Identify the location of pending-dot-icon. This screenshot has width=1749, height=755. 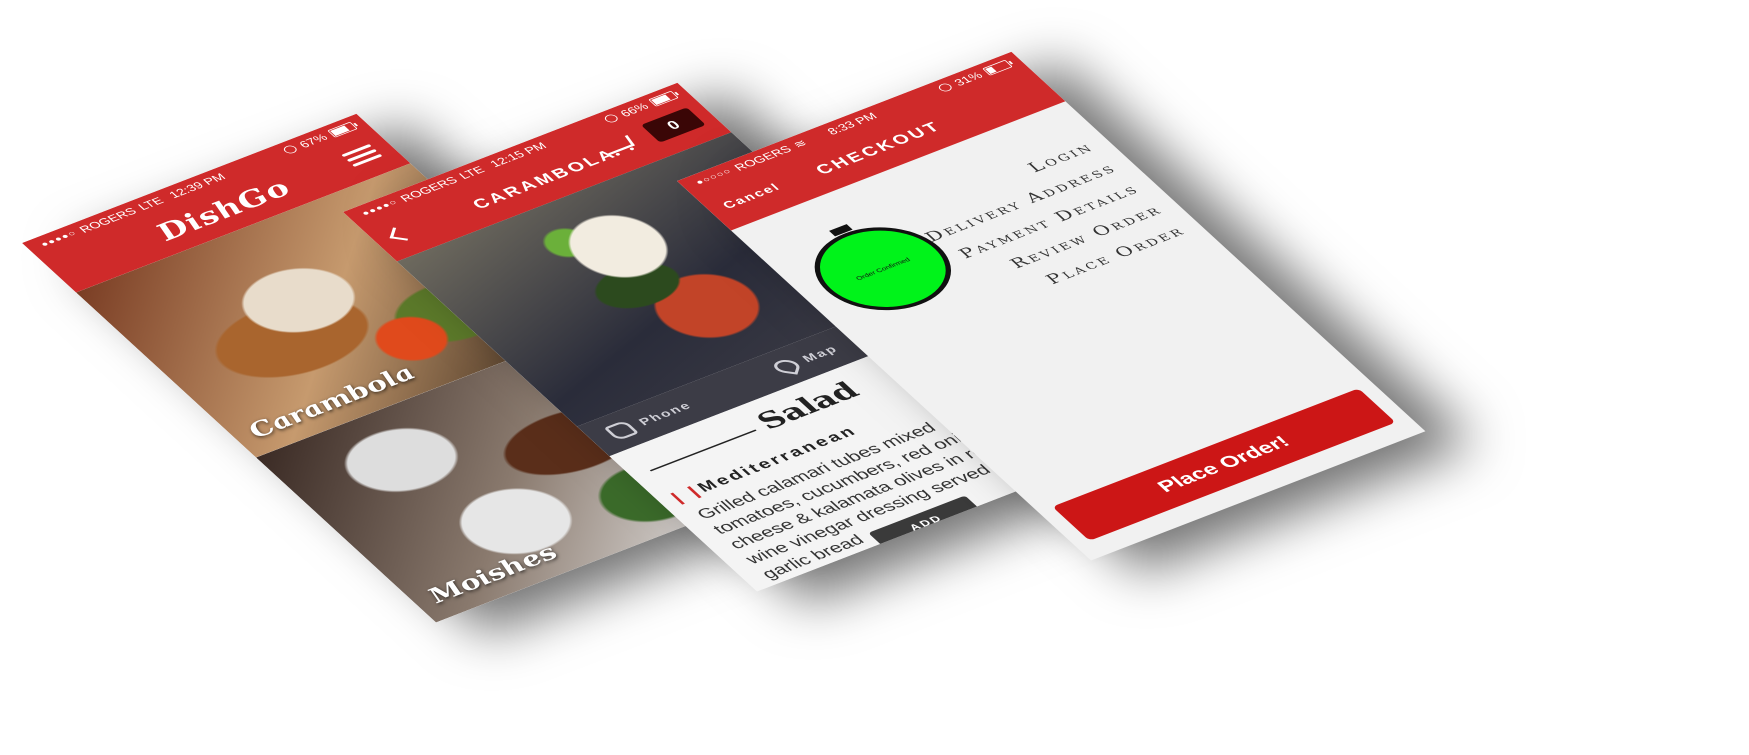
(1401, 231).